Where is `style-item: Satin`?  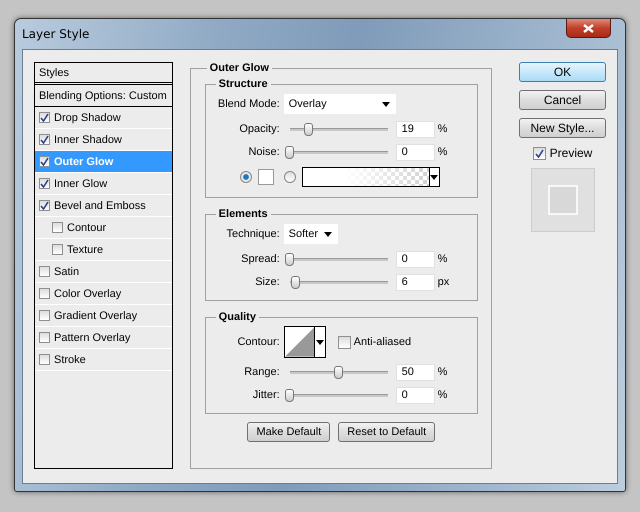 style-item: Satin is located at coordinates (103, 272).